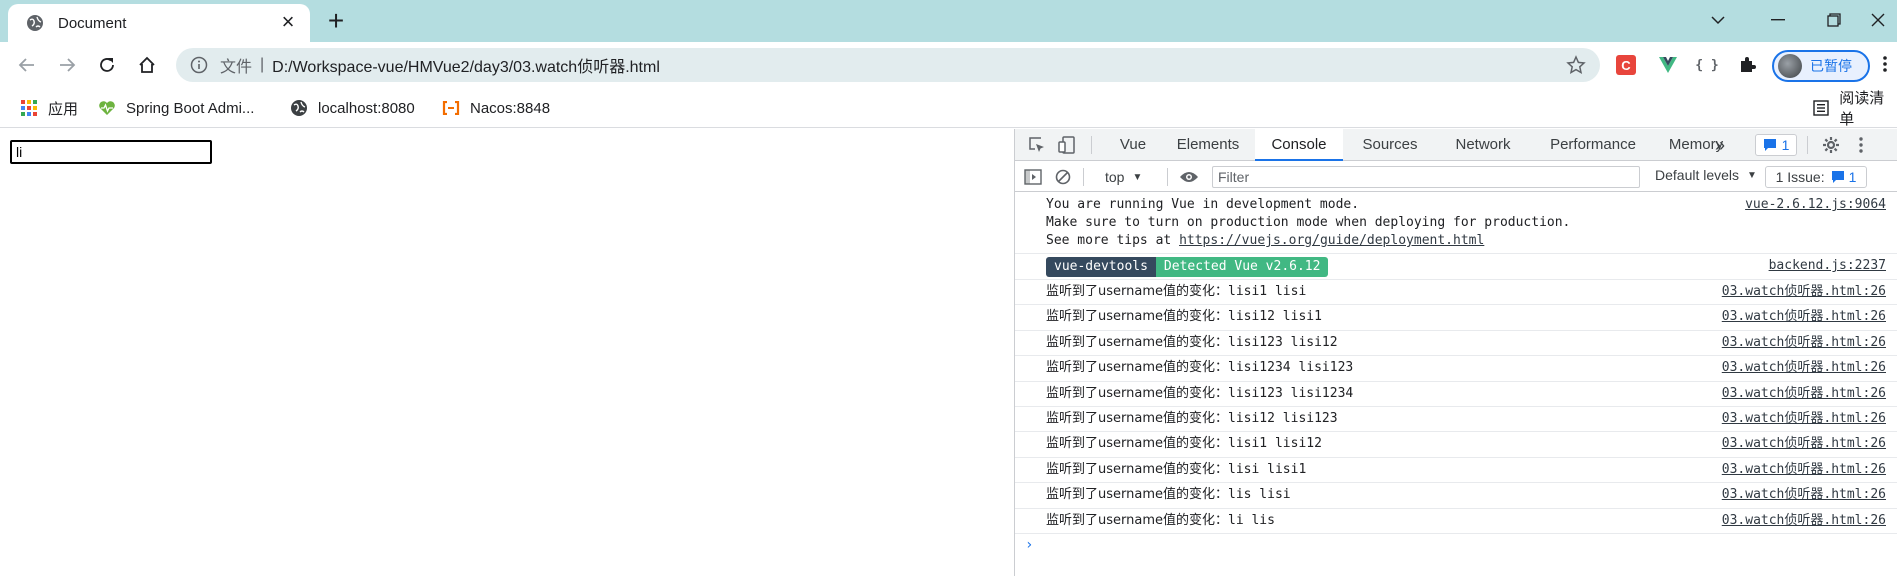  What do you see at coordinates (27, 65) in the screenshot?
I see `back-icon` at bounding box center [27, 65].